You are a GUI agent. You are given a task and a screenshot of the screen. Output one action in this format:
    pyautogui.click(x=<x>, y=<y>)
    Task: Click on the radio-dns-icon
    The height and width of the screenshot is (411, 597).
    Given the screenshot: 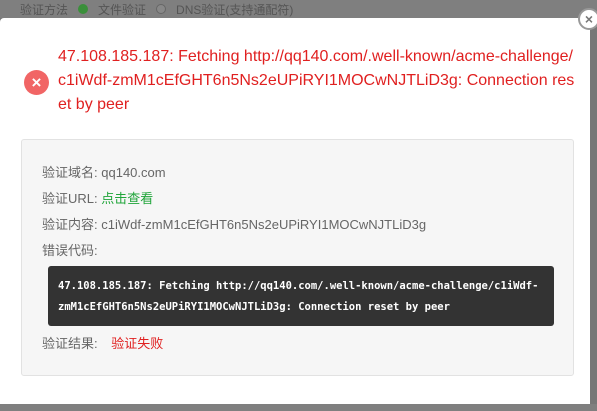 What is the action you would take?
    pyautogui.click(x=161, y=9)
    